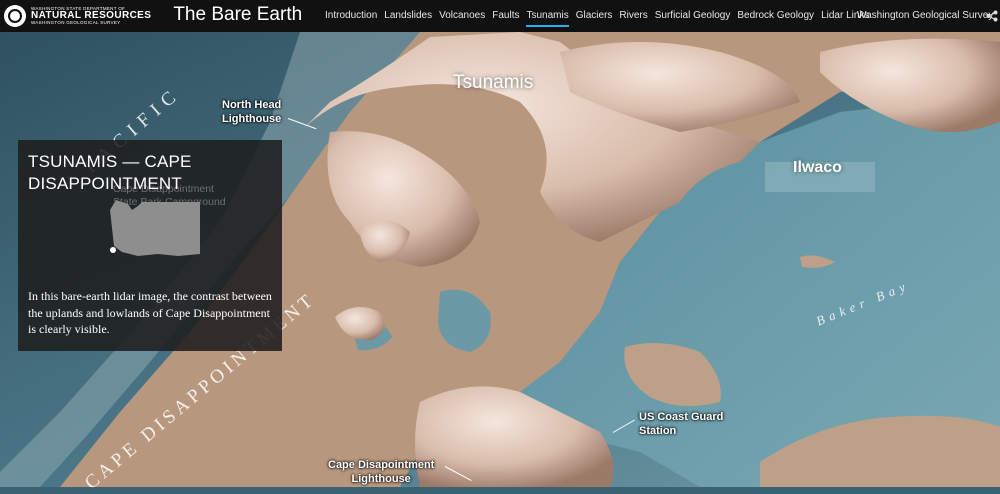  I want to click on nav-glaciers: Glaciers, so click(594, 16).